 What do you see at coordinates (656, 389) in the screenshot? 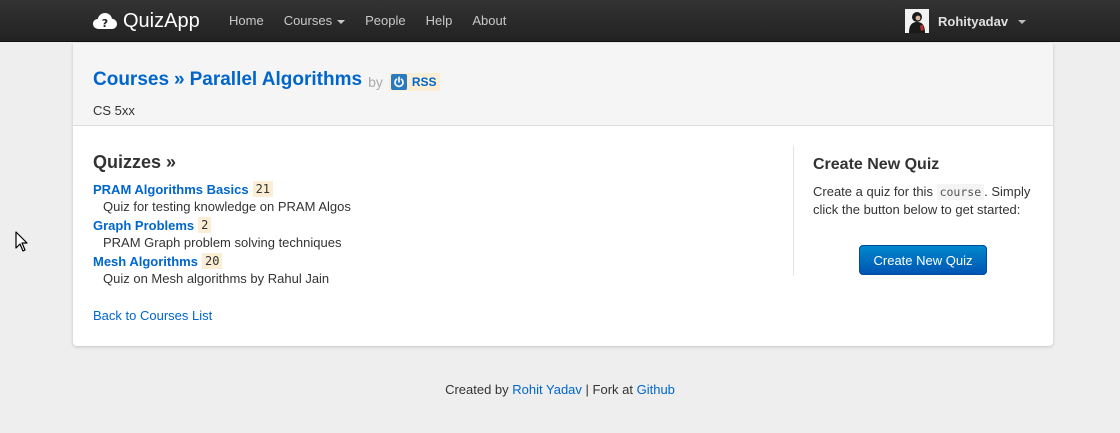
I see `github-link: Github` at bounding box center [656, 389].